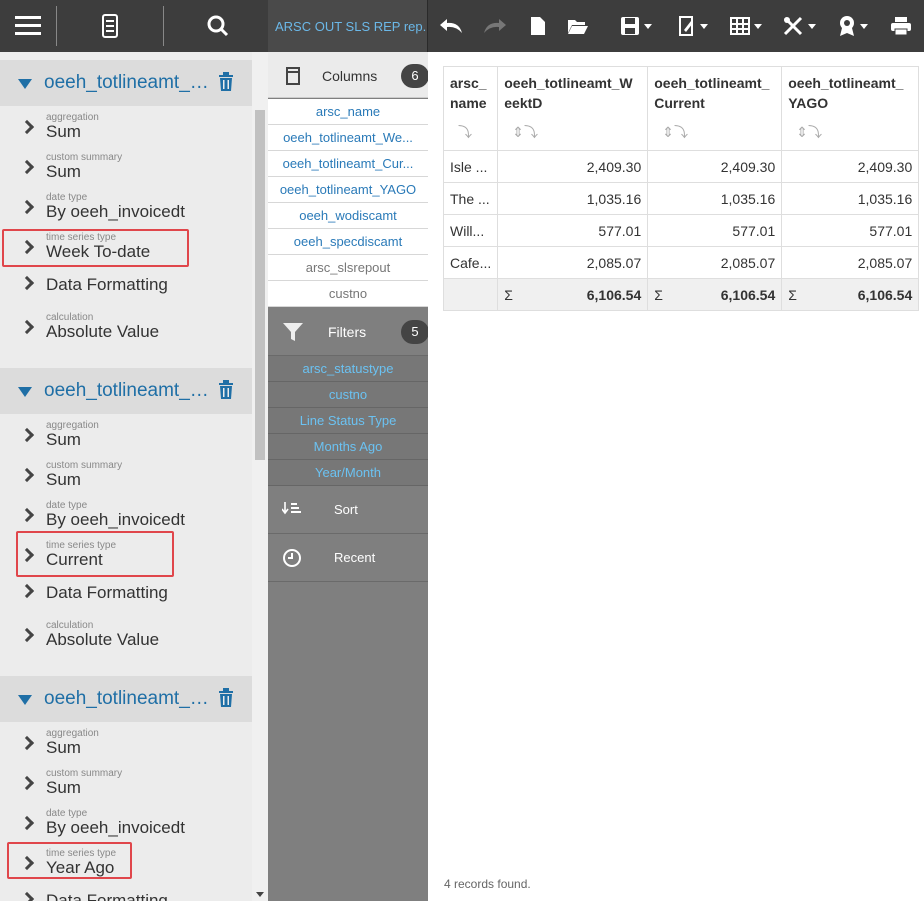 The width and height of the screenshot is (924, 901). Describe the element at coordinates (126, 391) in the screenshot. I see `group-header-current: oeeh_totlineamt_Current` at that location.